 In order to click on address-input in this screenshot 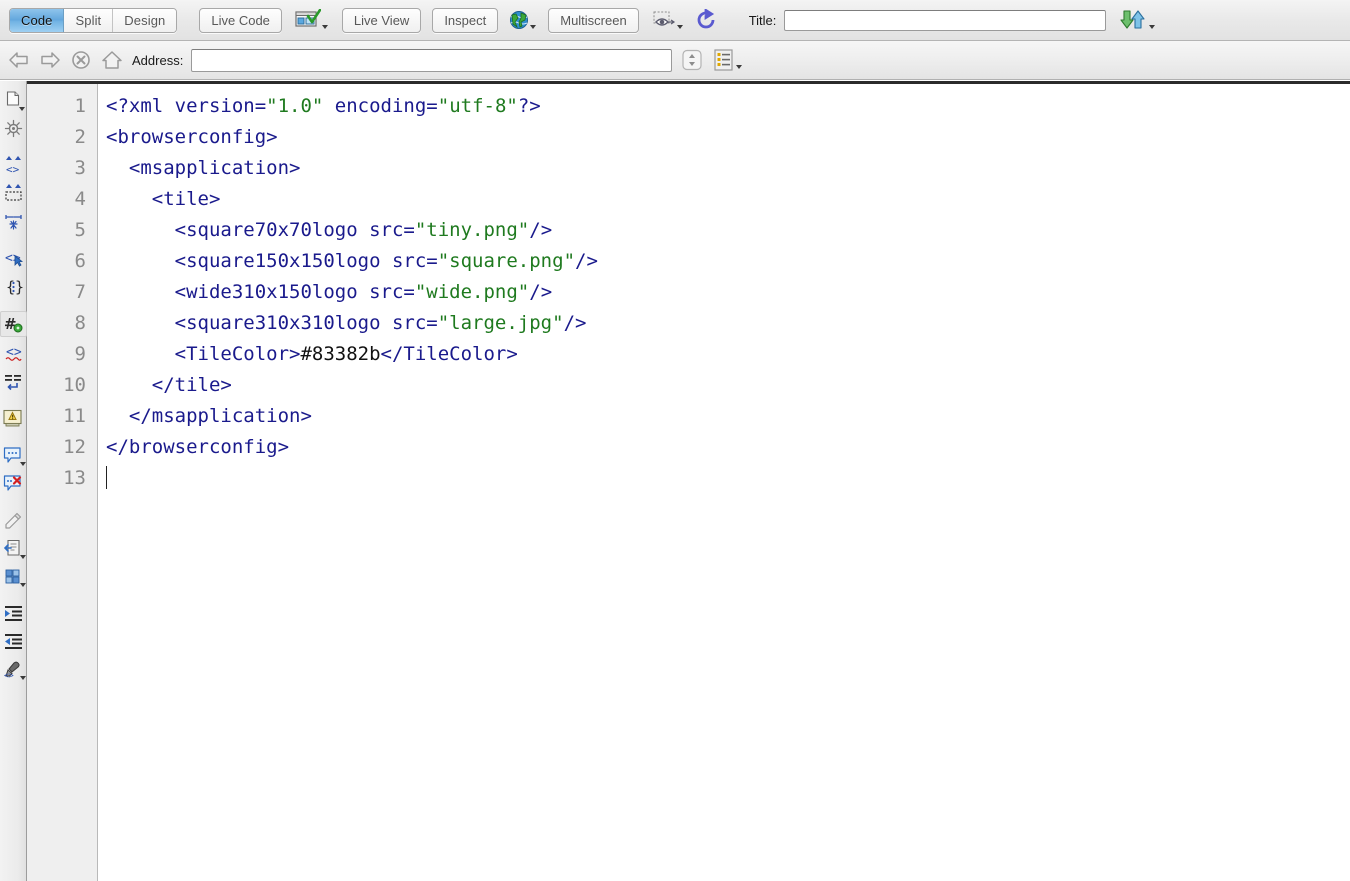, I will do `click(432, 60)`.